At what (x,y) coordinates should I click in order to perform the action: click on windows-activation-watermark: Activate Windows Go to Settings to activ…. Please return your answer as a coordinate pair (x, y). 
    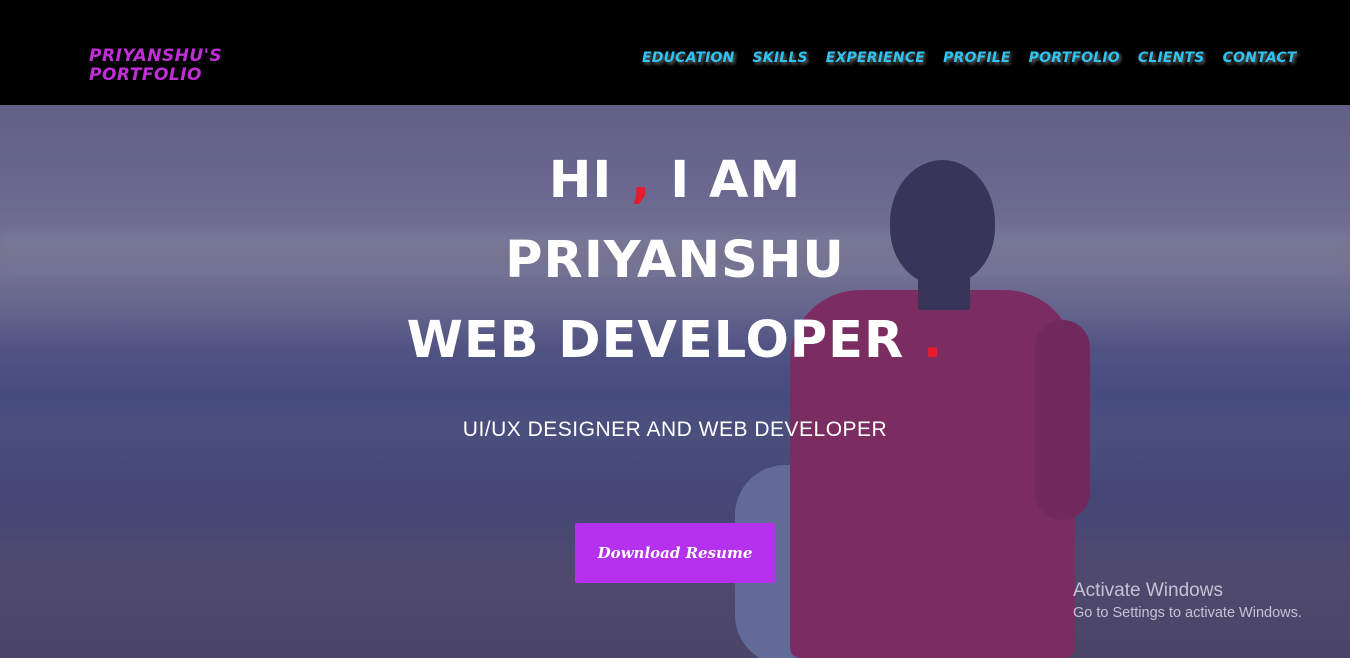
    Looking at the image, I should click on (1187, 600).